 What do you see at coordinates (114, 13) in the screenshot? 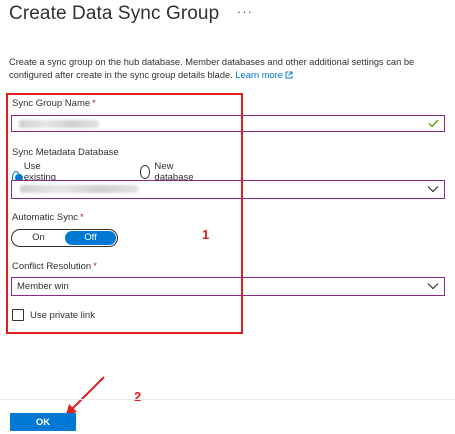
I see `page-title: Create Data Sync Group` at bounding box center [114, 13].